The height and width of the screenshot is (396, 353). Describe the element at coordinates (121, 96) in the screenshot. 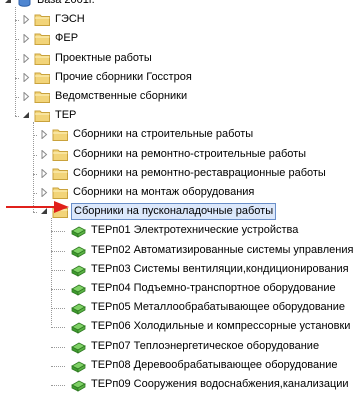

I see `tree-node-label: Ведомственные сборники` at that location.